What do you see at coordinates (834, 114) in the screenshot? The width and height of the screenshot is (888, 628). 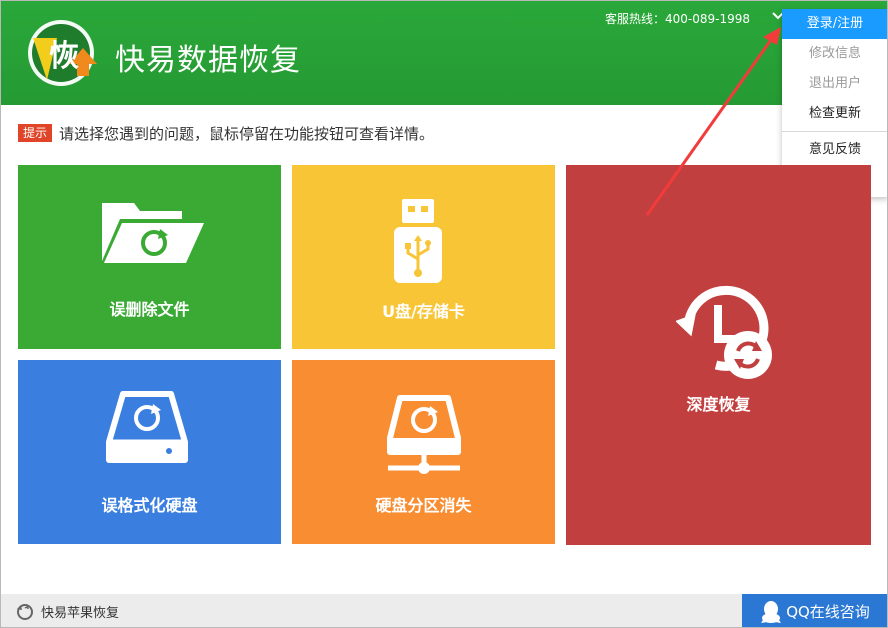 I see `menu-item-check-update: 检查更新` at bounding box center [834, 114].